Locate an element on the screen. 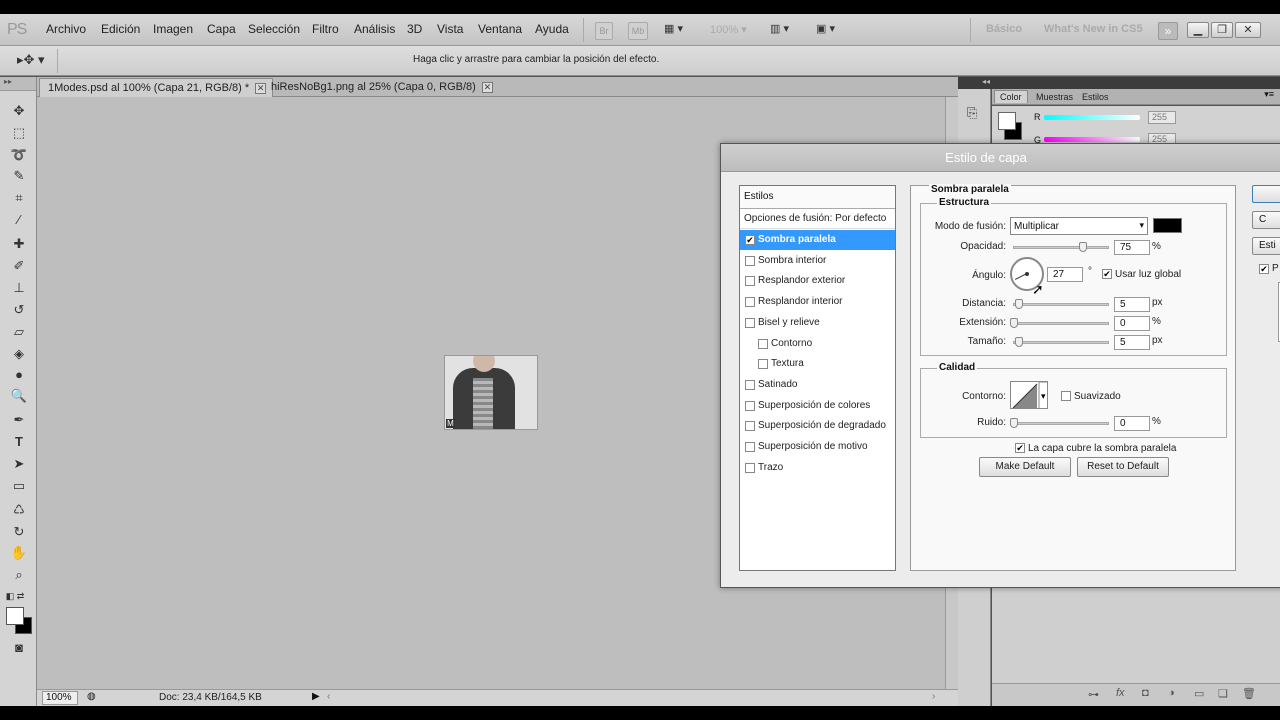 This screenshot has height=720, width=1280. angle-field: 27 is located at coordinates (1065, 274).